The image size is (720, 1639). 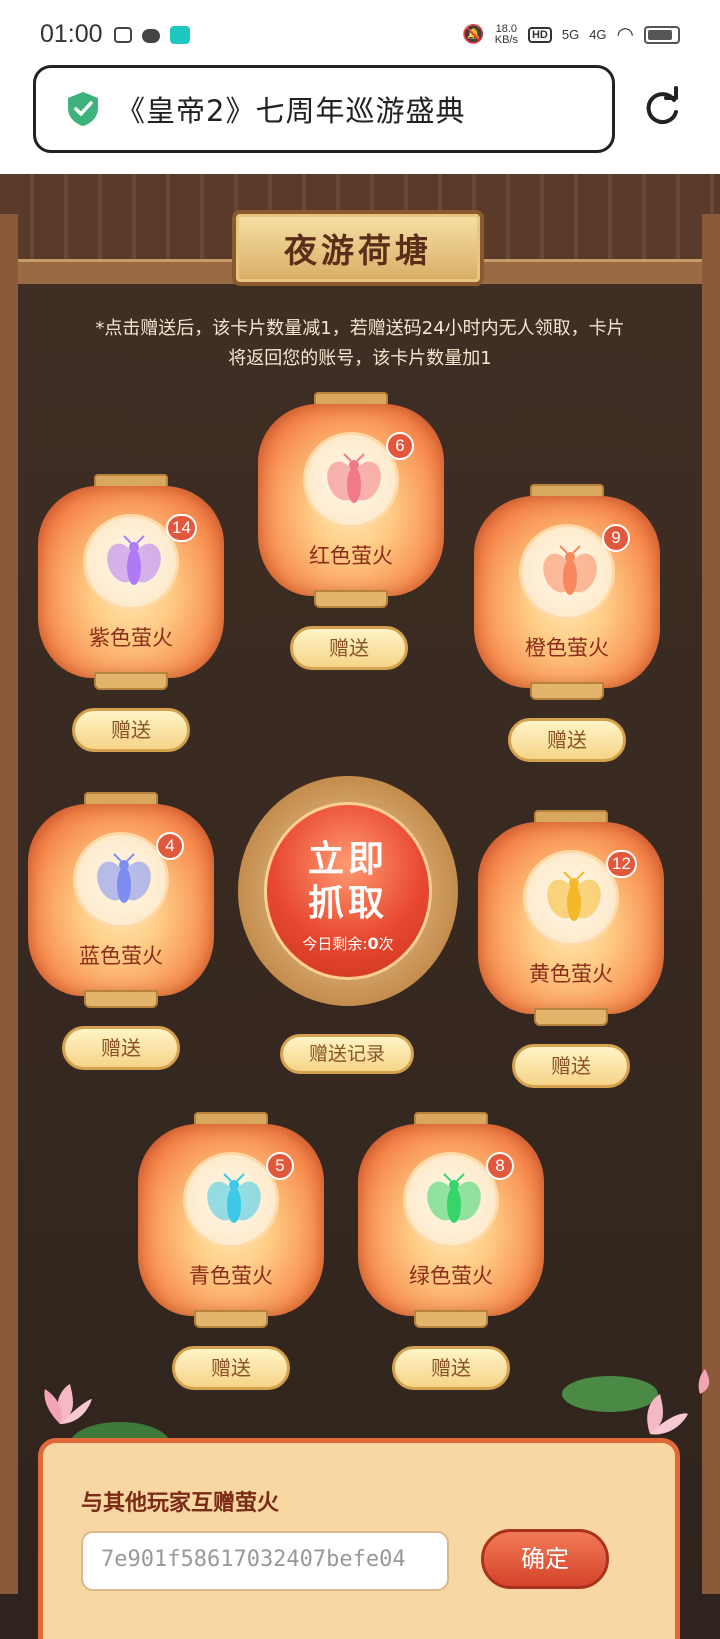 I want to click on lantern-card: 5 青色萤火, so click(x=231, y=1222).